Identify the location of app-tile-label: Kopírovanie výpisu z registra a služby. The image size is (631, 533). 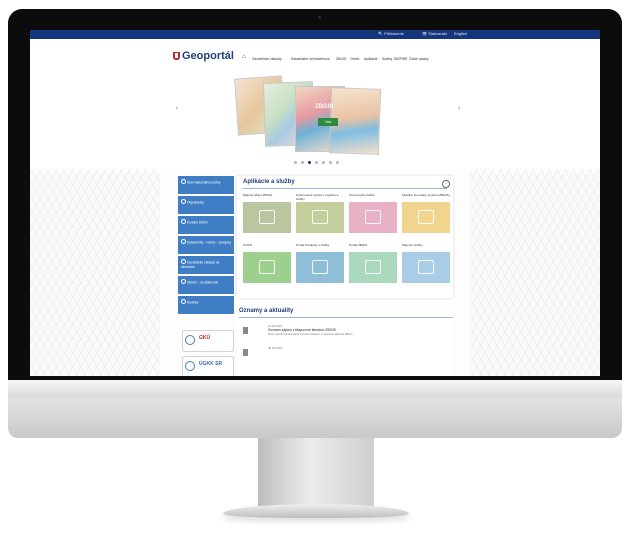
(317, 197).